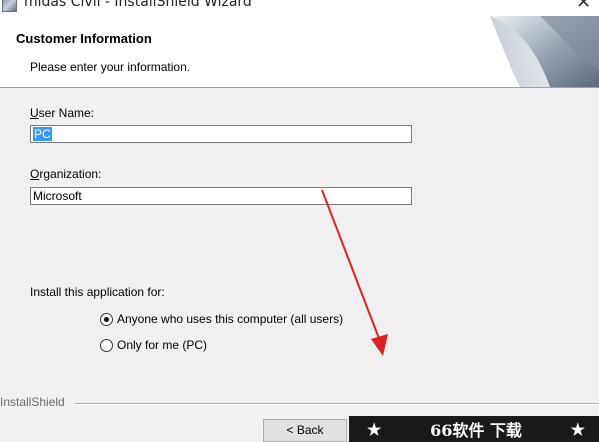 This screenshot has width=599, height=442. What do you see at coordinates (299, 8) in the screenshot?
I see `title-bar: midas Civil - InstallShield Wizard ✕` at bounding box center [299, 8].